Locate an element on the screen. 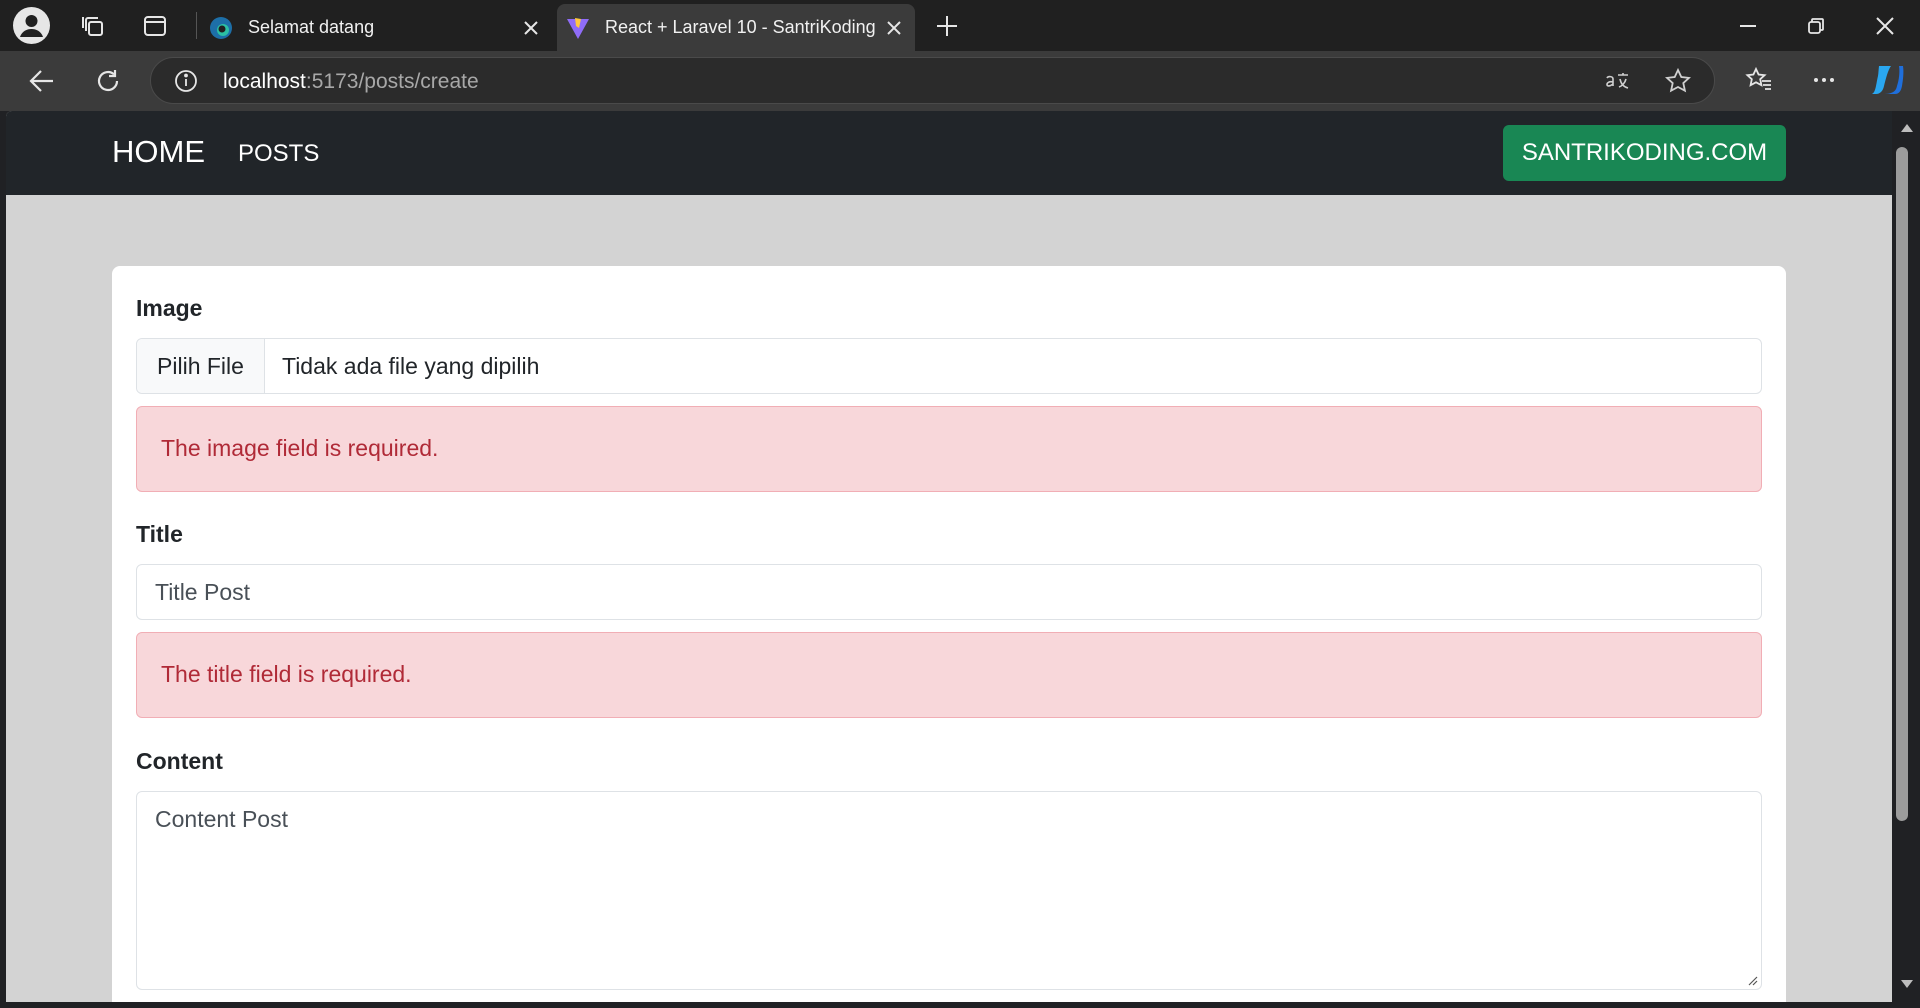 This screenshot has height=1008, width=1920. profile-avatar-icon is located at coordinates (31, 25).